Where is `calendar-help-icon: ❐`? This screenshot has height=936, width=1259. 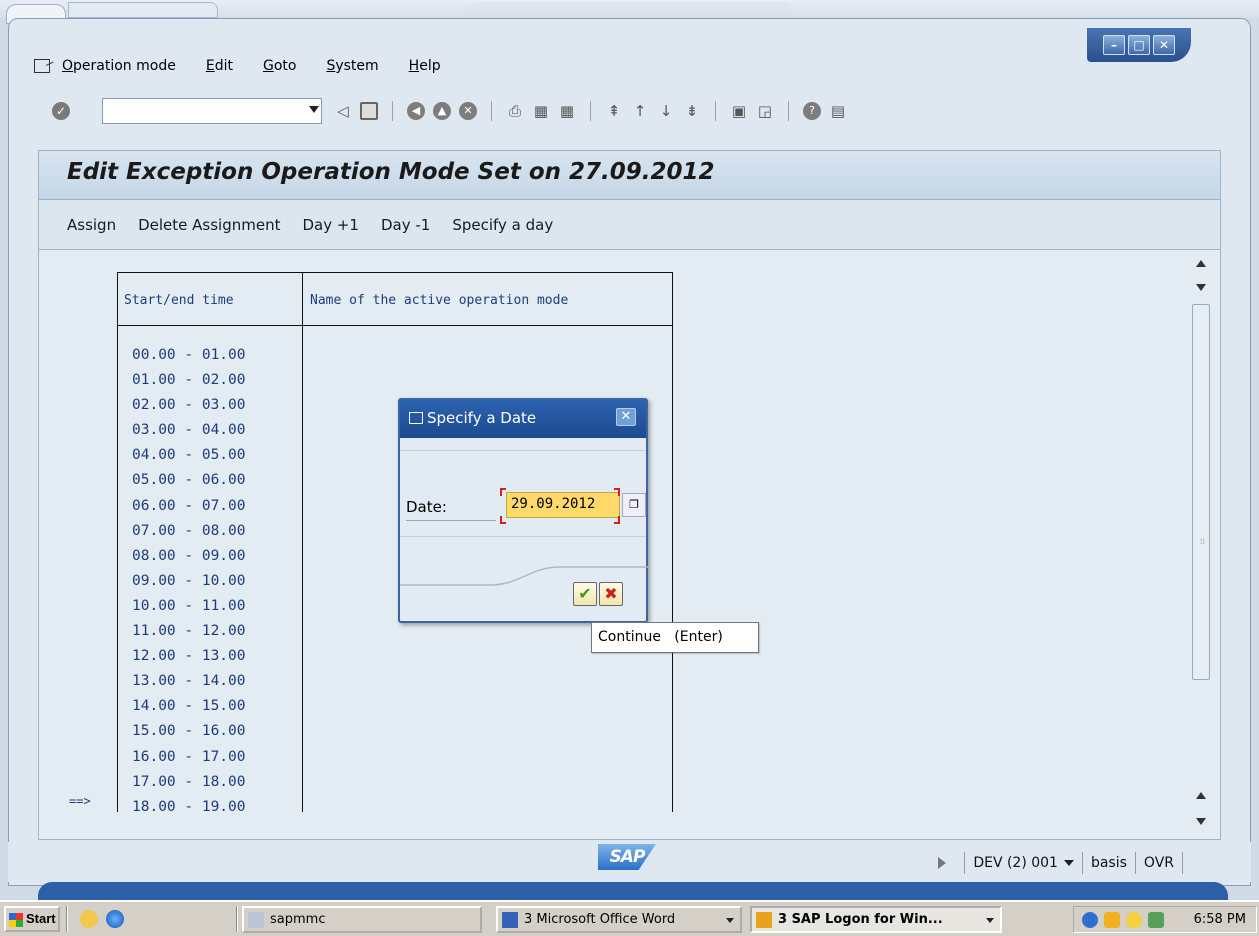
calendar-help-icon: ❐ is located at coordinates (634, 505).